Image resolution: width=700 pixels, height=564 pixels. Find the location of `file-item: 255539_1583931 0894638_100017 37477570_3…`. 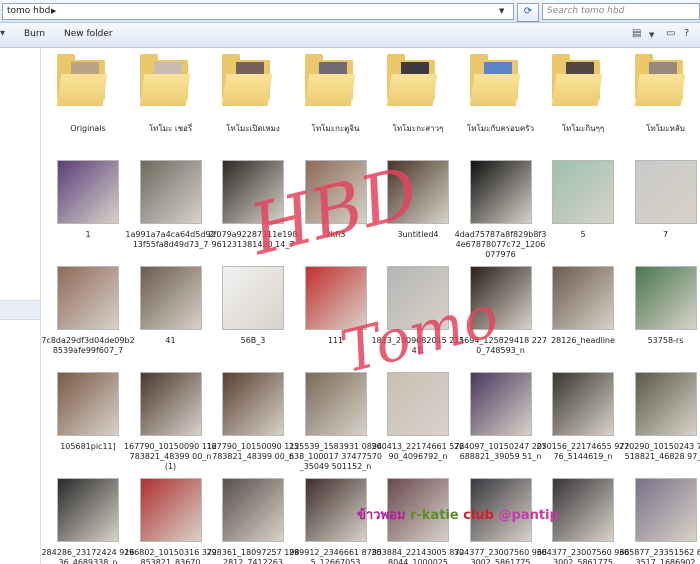

file-item: 255539_1583931 0894638_100017 37477570_3… is located at coordinates (335, 418).